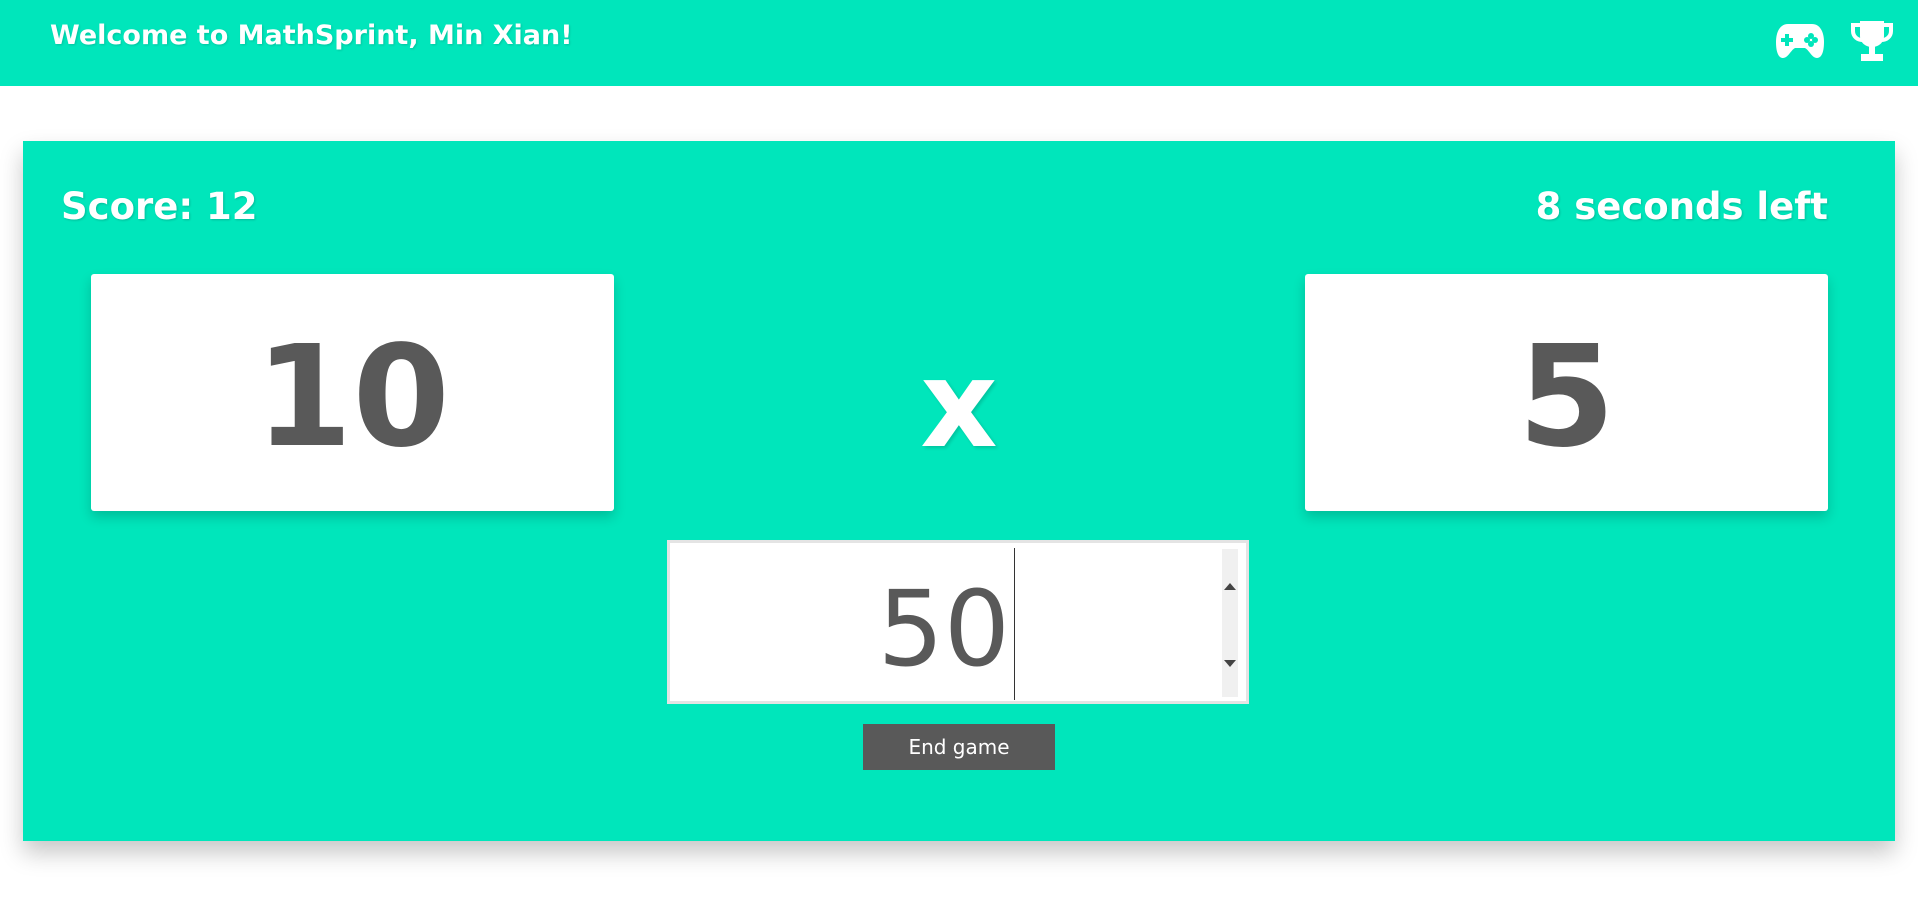  What do you see at coordinates (1800, 41) in the screenshot?
I see `game-controller-icon` at bounding box center [1800, 41].